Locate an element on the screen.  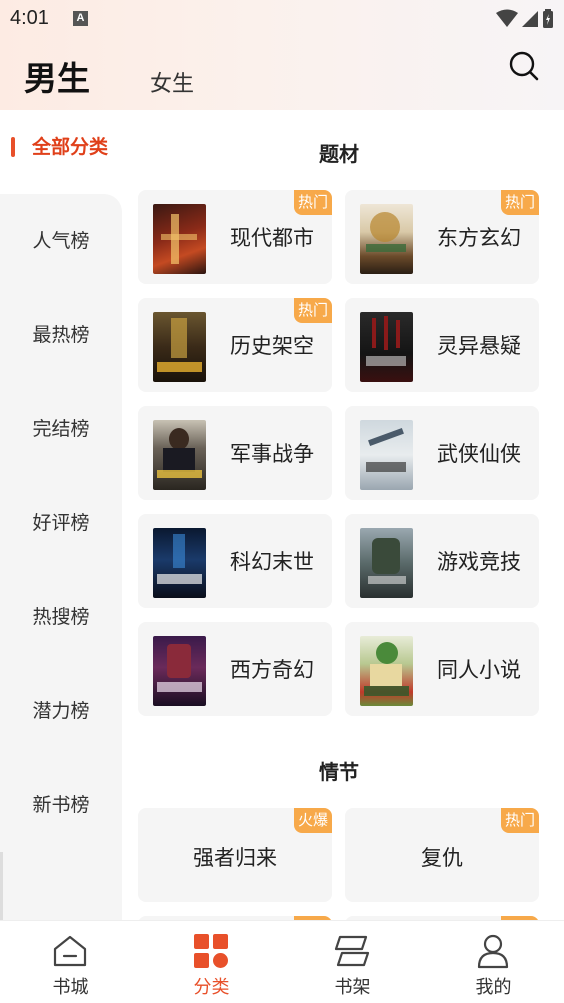
category-name: 现代都市 is located at coordinates (272, 238).